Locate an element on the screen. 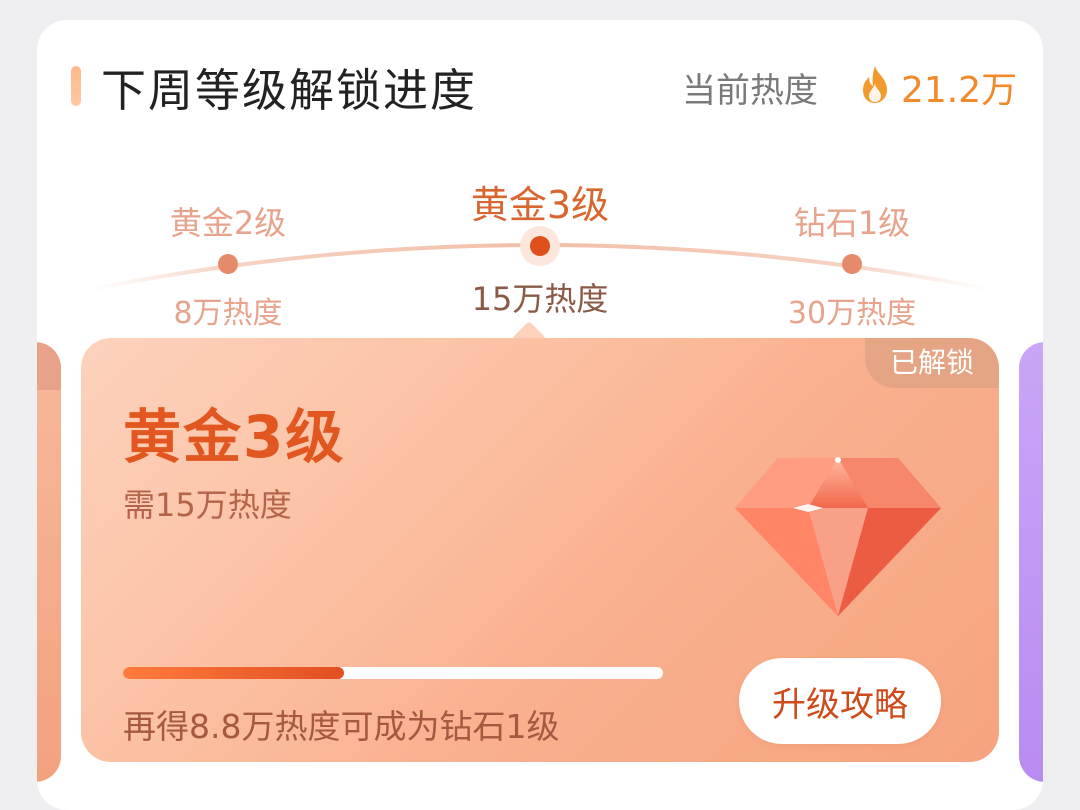 The image size is (1080, 810). page-title: 下周等级解锁进度 is located at coordinates (289, 90).